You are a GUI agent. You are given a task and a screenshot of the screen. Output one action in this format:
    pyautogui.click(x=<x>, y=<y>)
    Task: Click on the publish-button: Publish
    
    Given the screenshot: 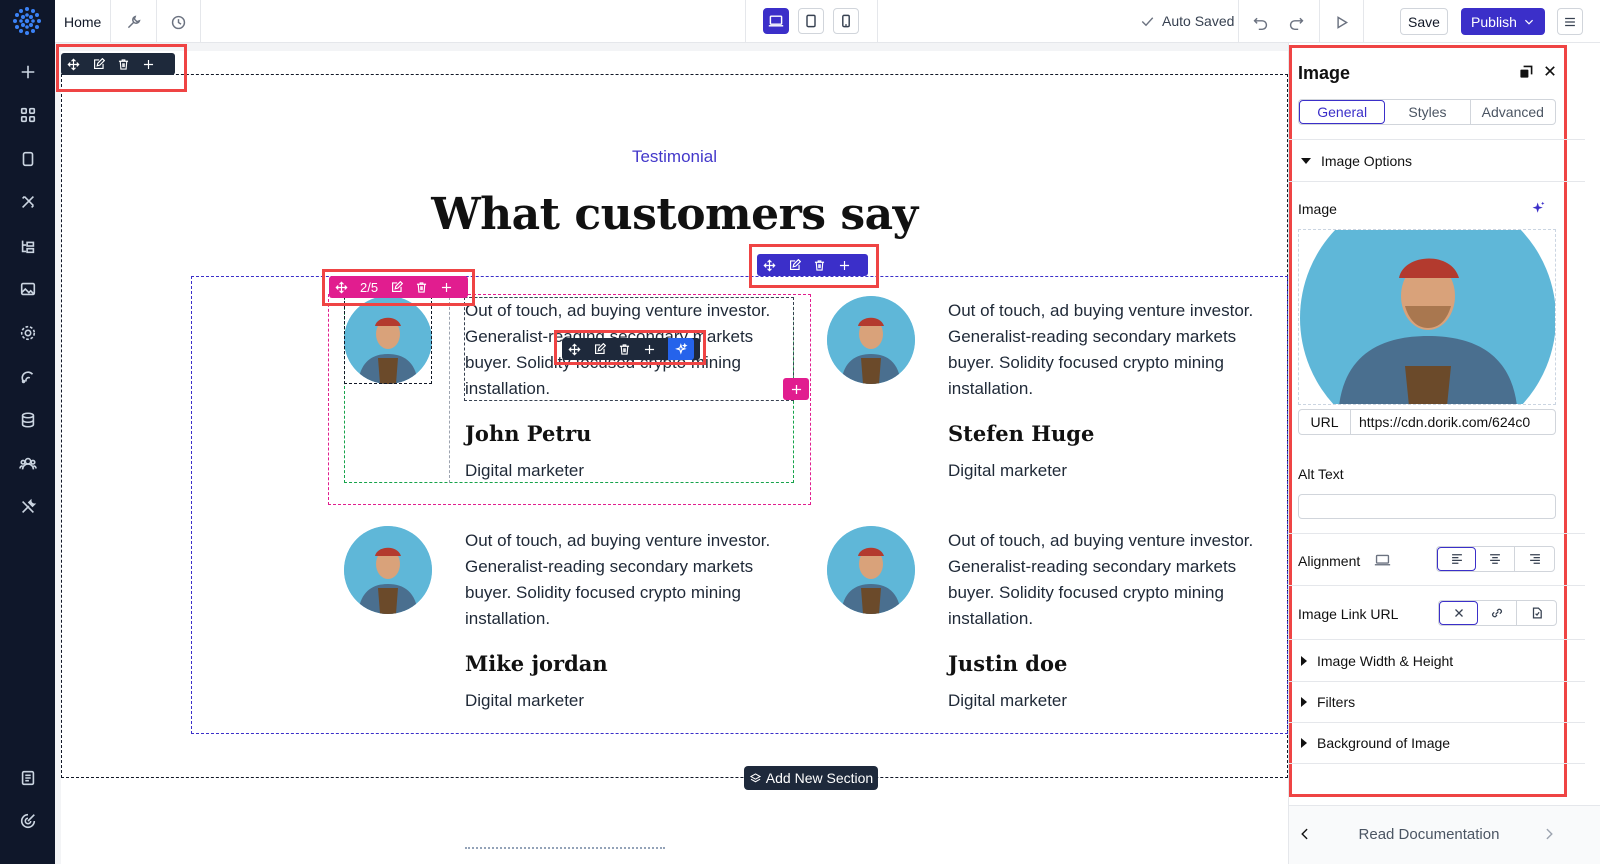 What is the action you would take?
    pyautogui.click(x=1503, y=21)
    